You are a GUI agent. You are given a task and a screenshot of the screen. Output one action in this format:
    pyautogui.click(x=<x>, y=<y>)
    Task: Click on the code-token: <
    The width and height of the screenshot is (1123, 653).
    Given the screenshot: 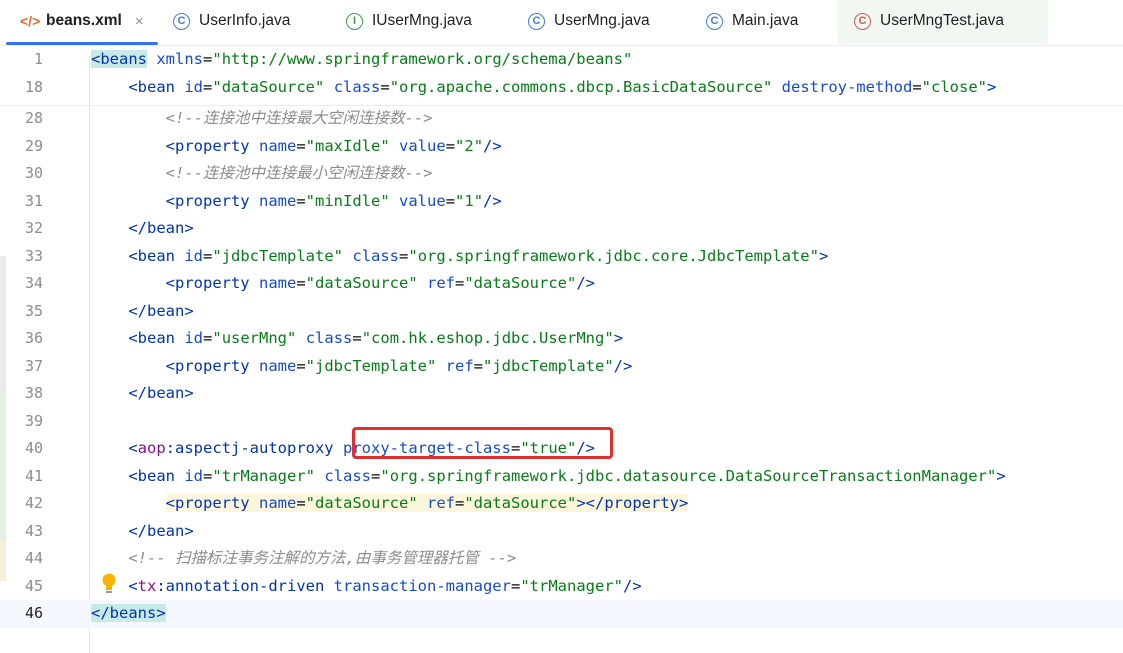 What is the action you would take?
    pyautogui.click(x=133, y=585)
    